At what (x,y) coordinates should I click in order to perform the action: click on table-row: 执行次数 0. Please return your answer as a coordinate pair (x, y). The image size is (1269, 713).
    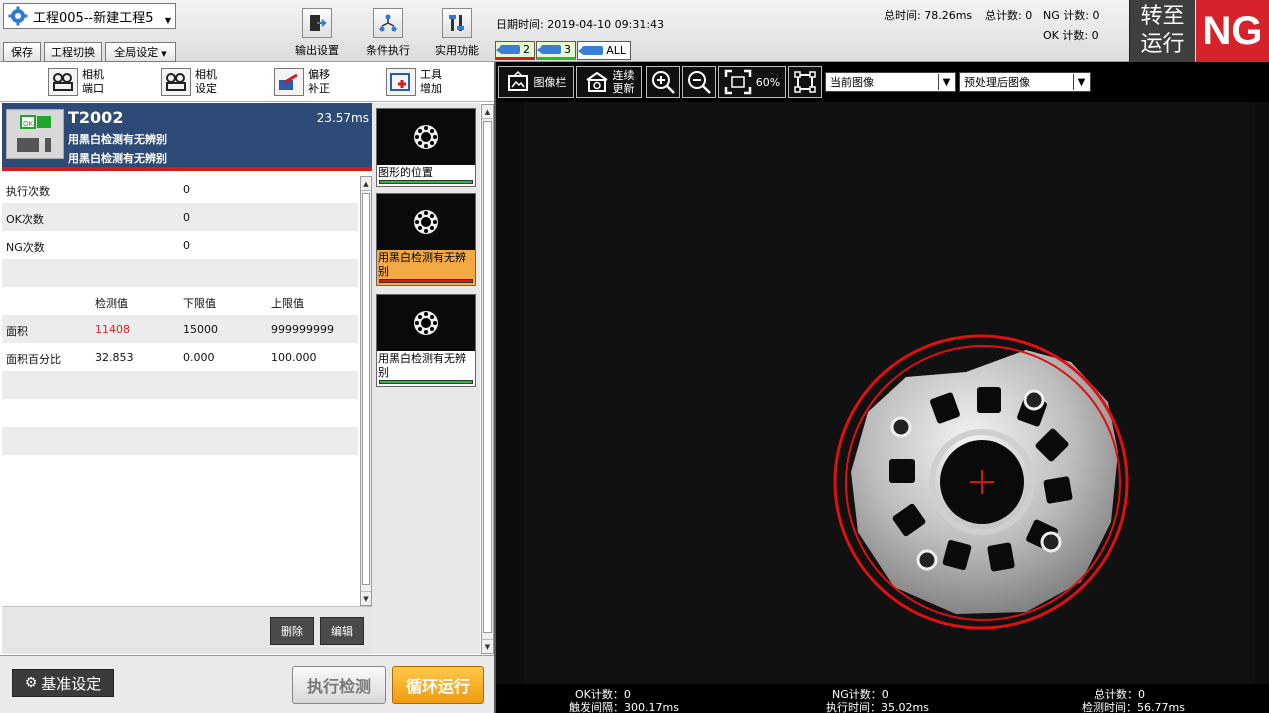
    Looking at the image, I should click on (98, 190).